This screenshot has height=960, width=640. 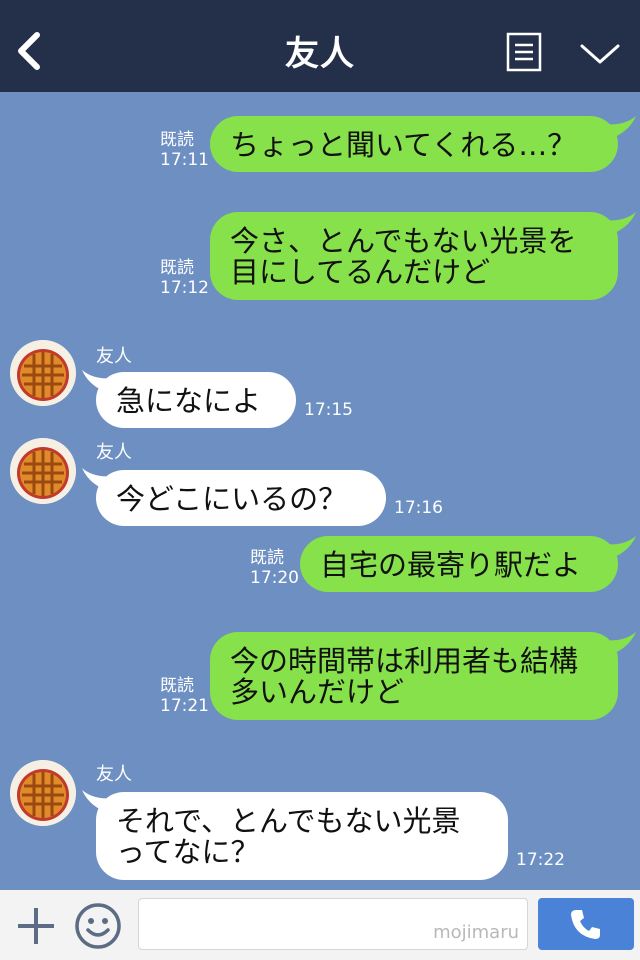 What do you see at coordinates (320, 54) in the screenshot?
I see `chat-title: 友人` at bounding box center [320, 54].